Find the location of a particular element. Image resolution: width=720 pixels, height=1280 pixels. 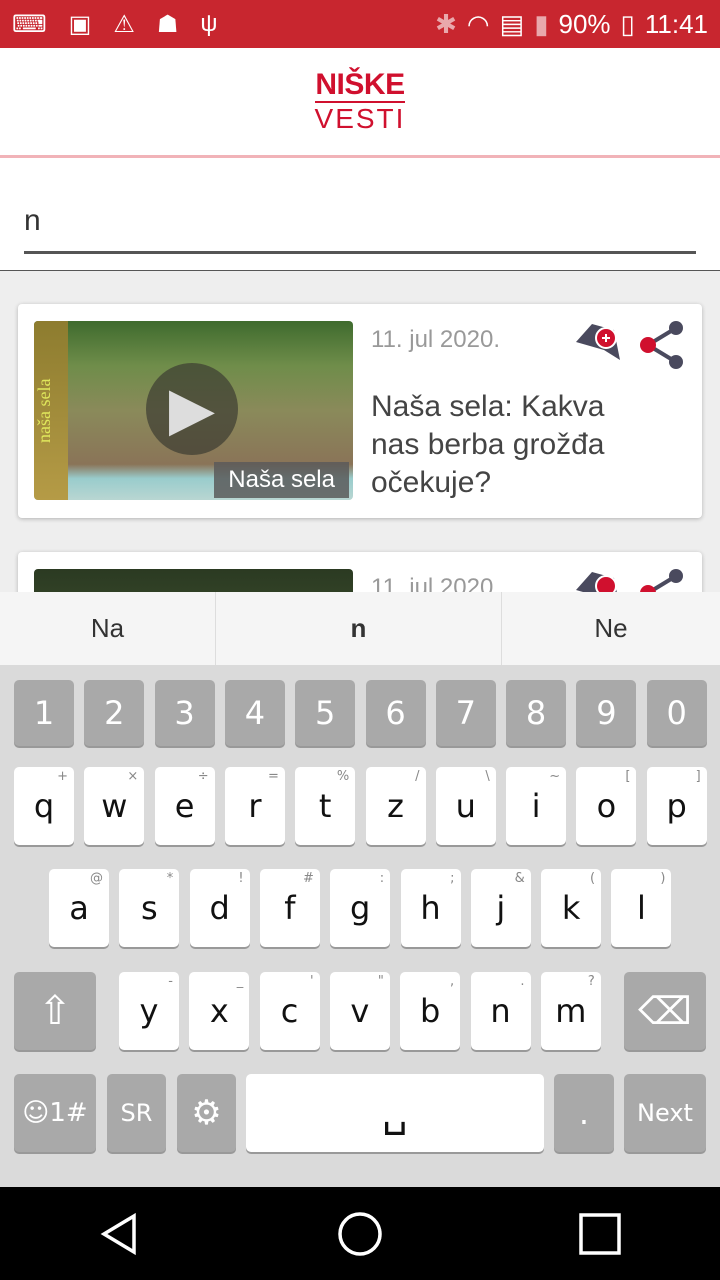

key-m: m? is located at coordinates (570, 1011).